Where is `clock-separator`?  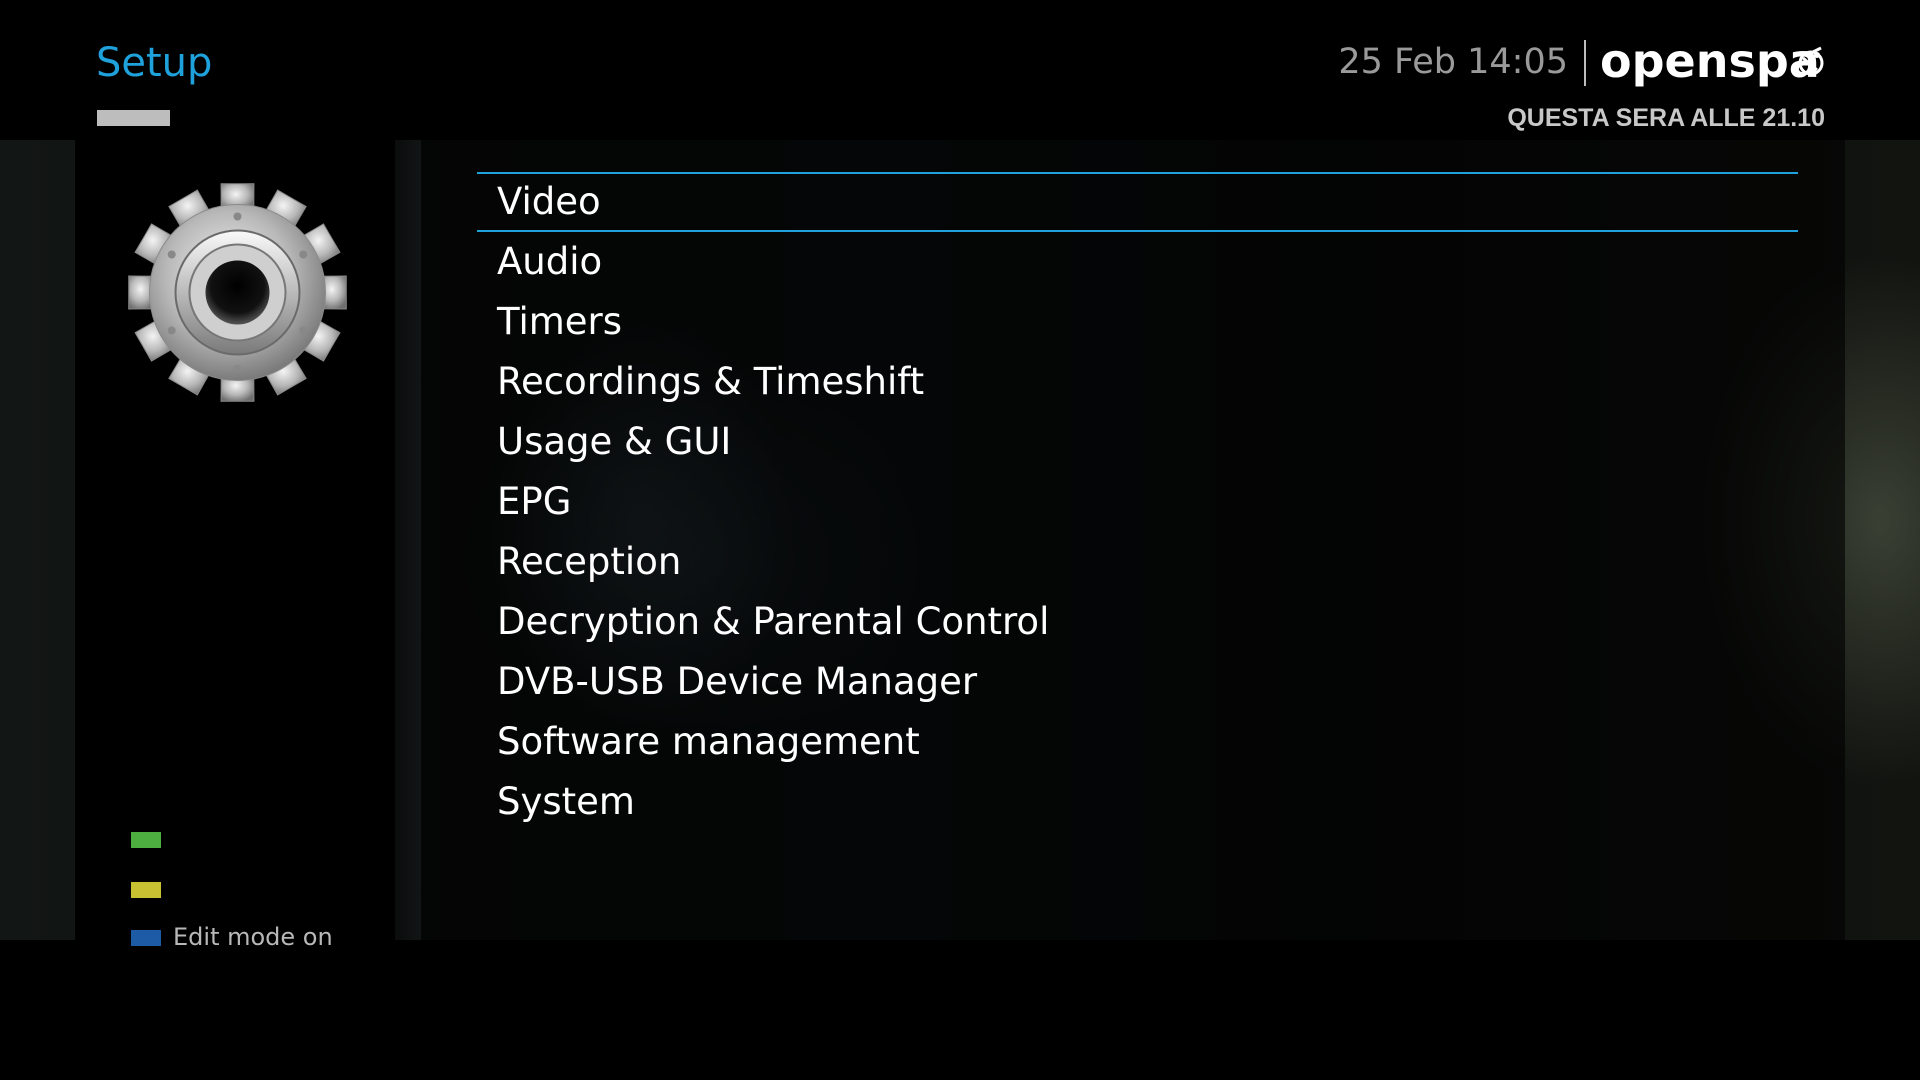 clock-separator is located at coordinates (1585, 63).